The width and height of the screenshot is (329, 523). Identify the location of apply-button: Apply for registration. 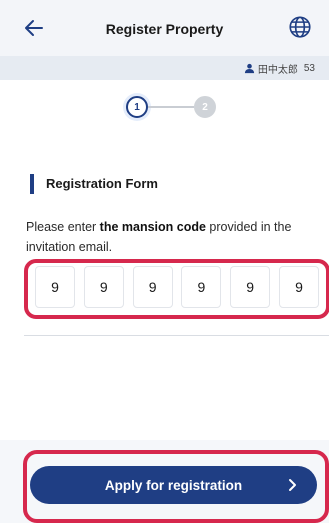
(173, 485).